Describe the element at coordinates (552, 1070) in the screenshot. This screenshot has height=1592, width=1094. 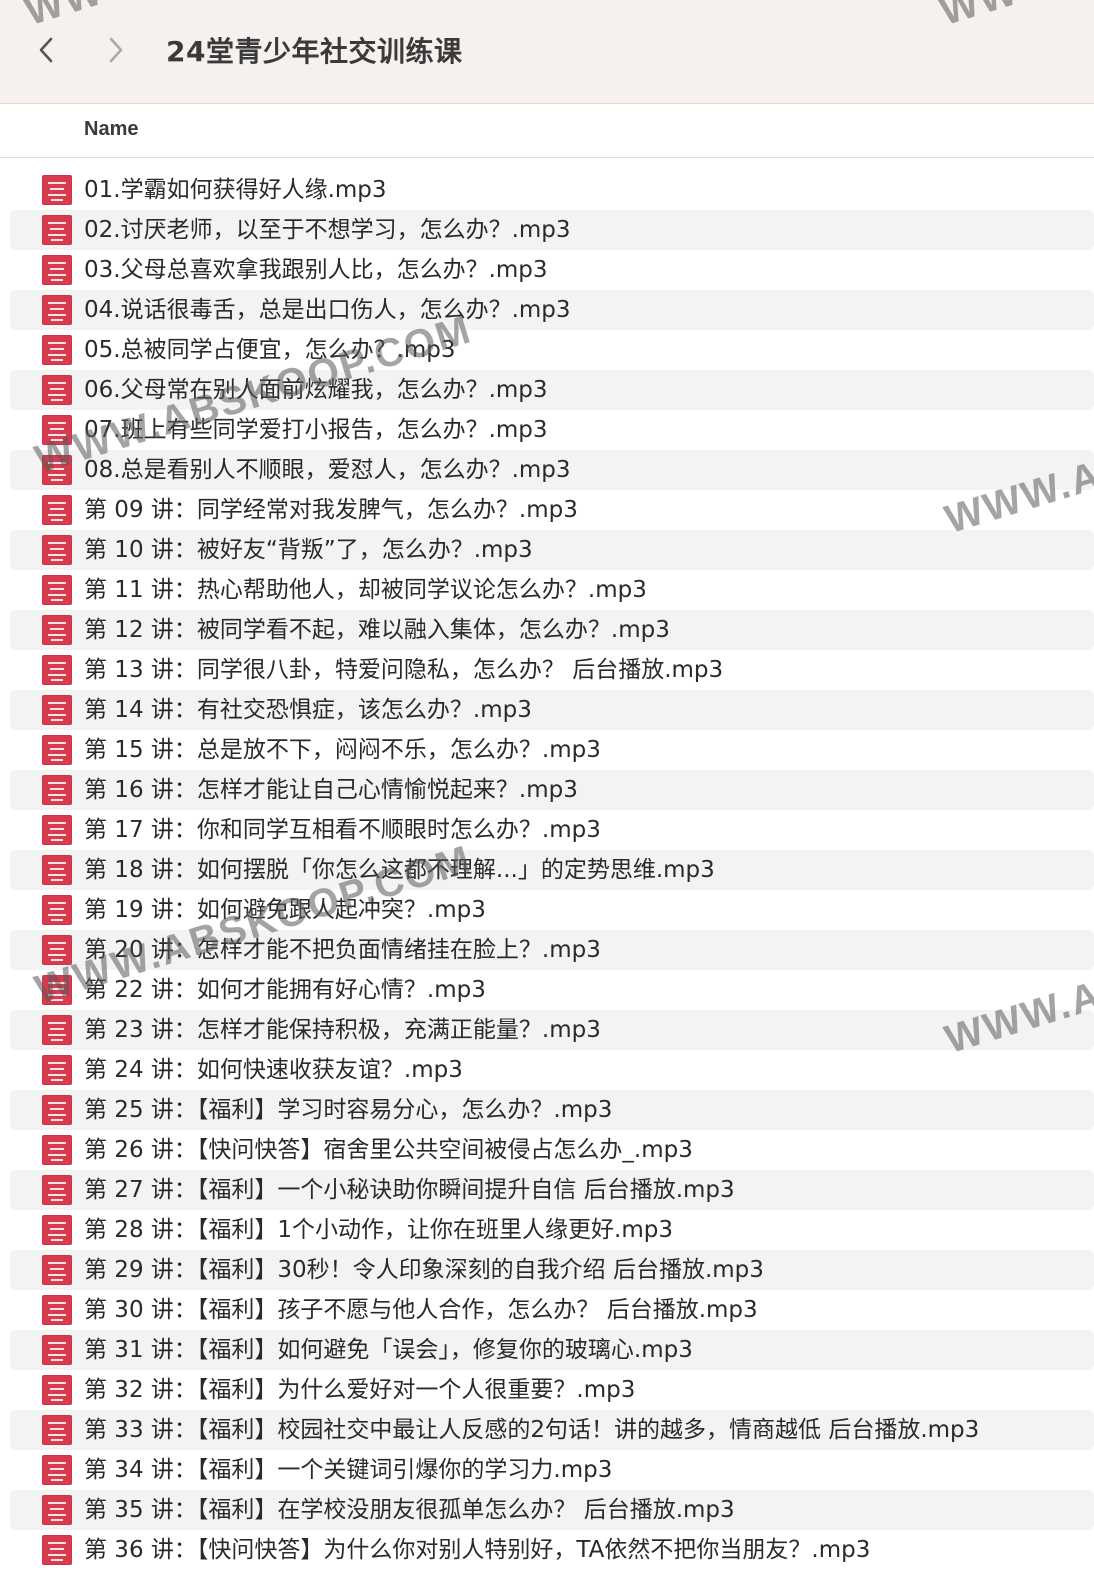
I see `file-row: 第 24 讲：如何快速收获友谊？.mp3` at that location.